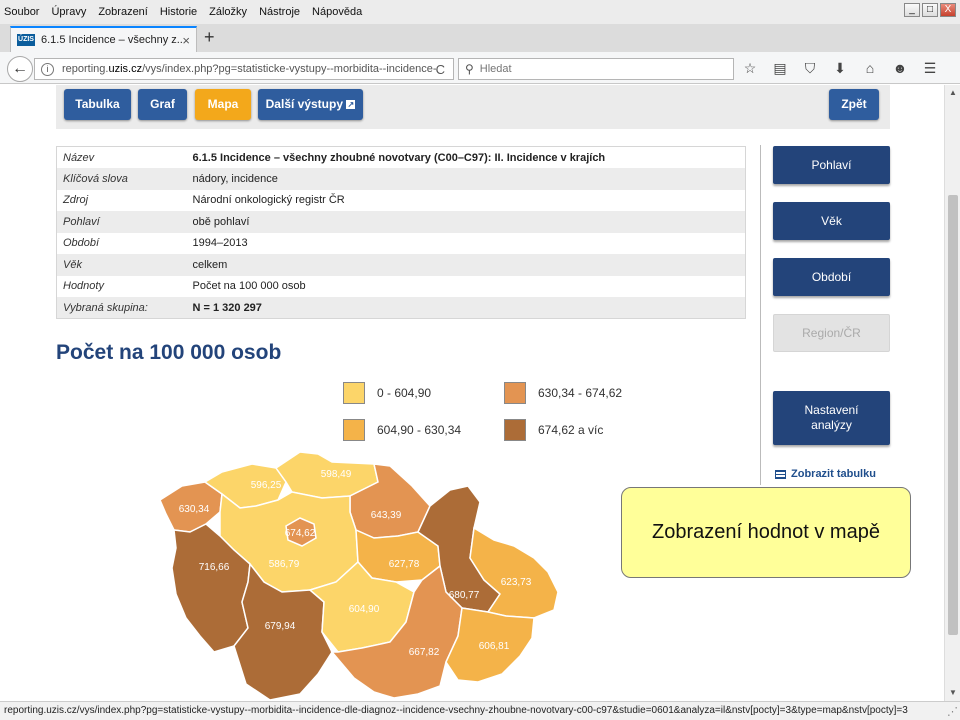 The image size is (960, 720). I want to click on menu-icon: ☰, so click(930, 68).